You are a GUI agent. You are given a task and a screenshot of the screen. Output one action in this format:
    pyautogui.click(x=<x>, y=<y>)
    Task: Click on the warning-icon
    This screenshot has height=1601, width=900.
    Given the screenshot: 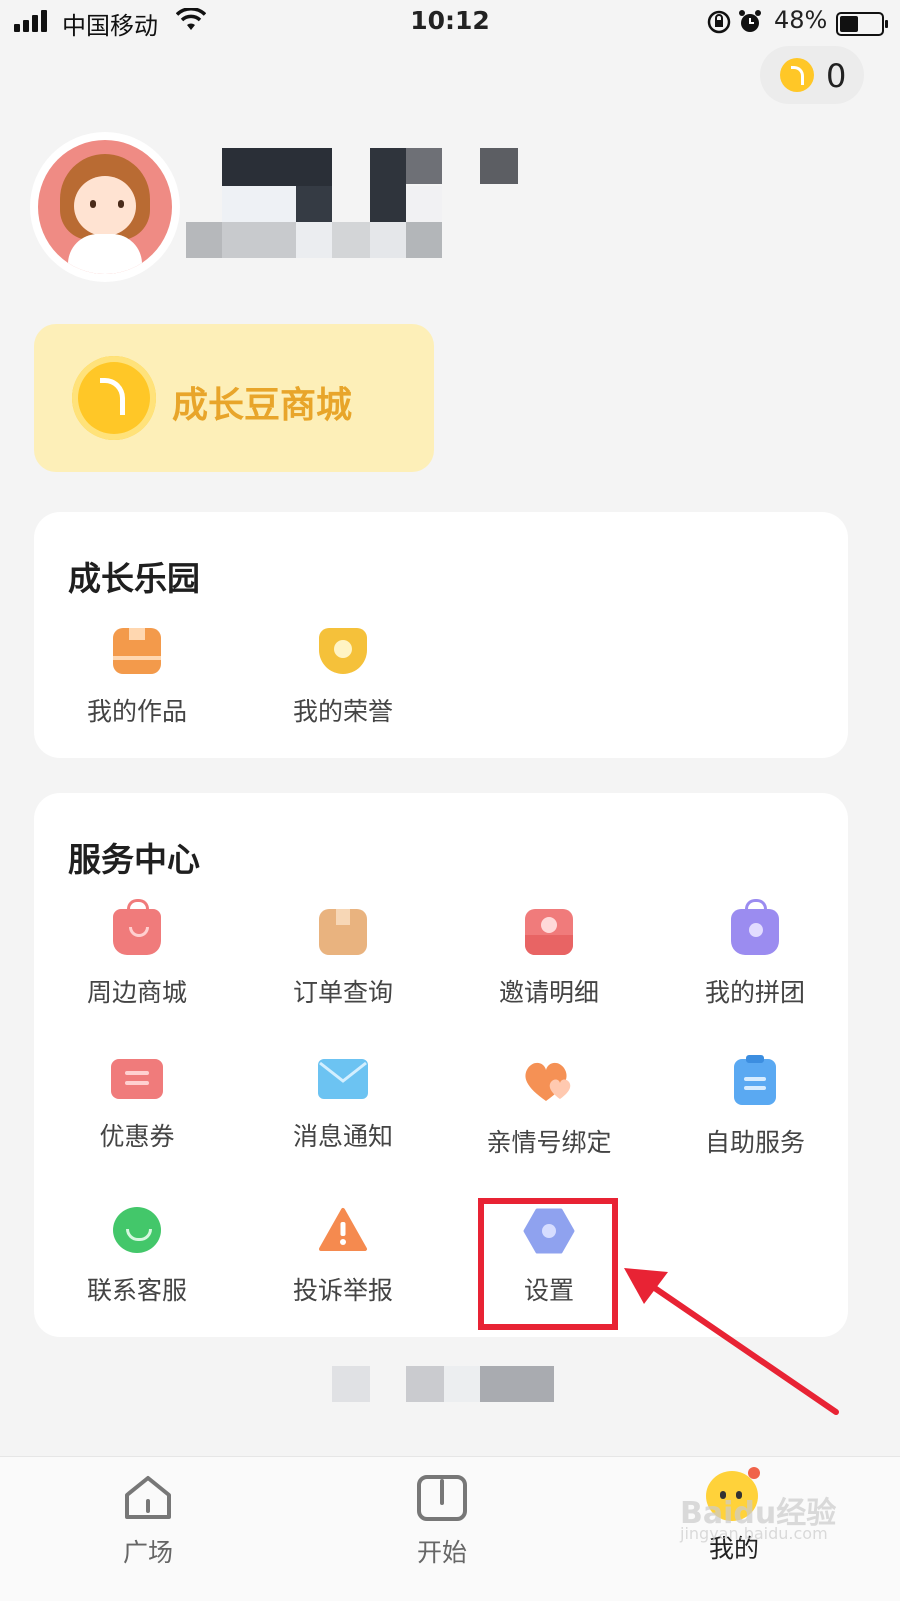 What is the action you would take?
    pyautogui.click(x=343, y=1230)
    